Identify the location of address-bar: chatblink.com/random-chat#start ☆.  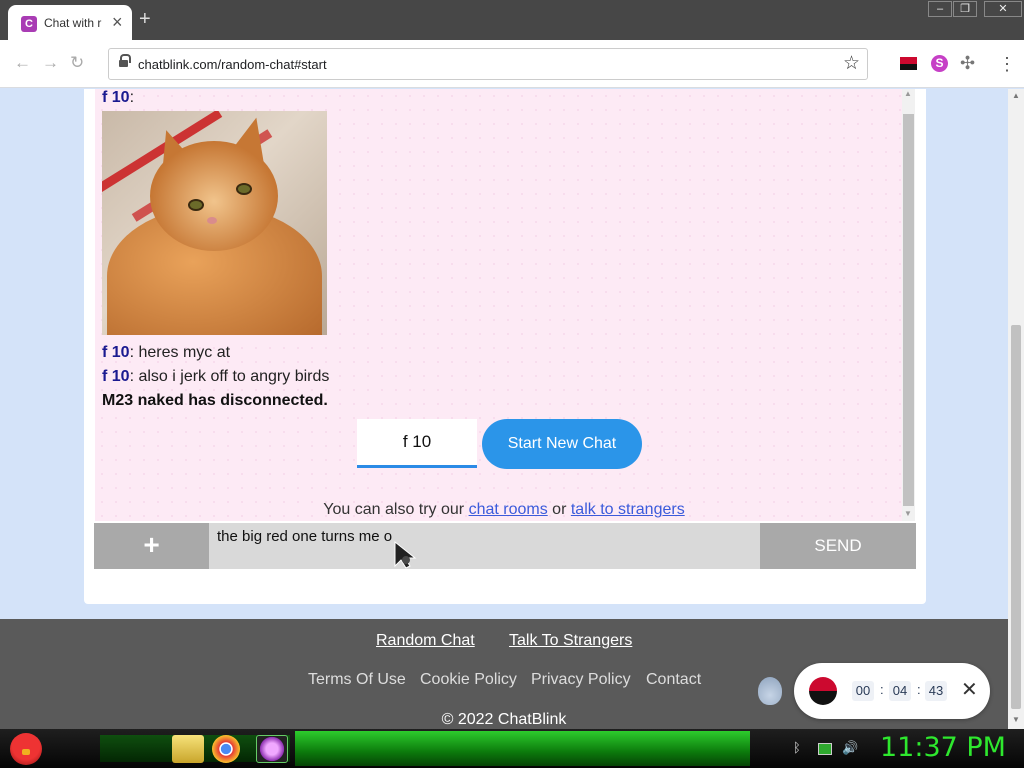
(488, 64).